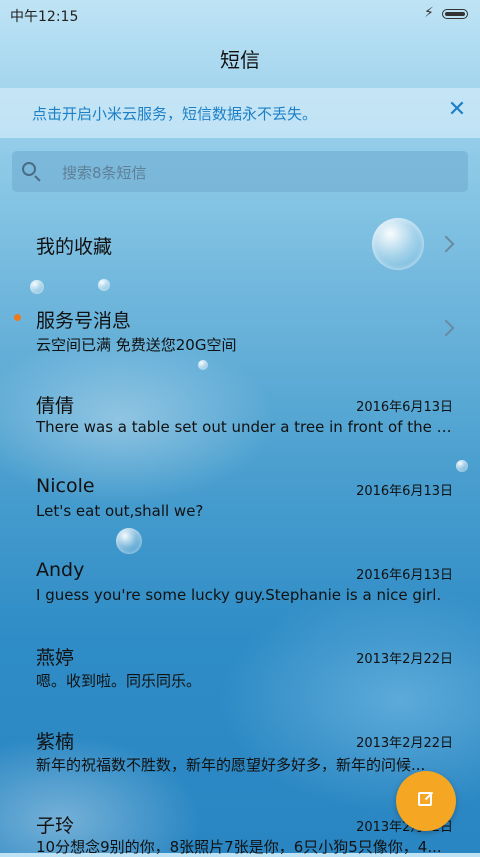 This screenshot has height=857, width=480. I want to click on chevron-right-icon, so click(446, 244).